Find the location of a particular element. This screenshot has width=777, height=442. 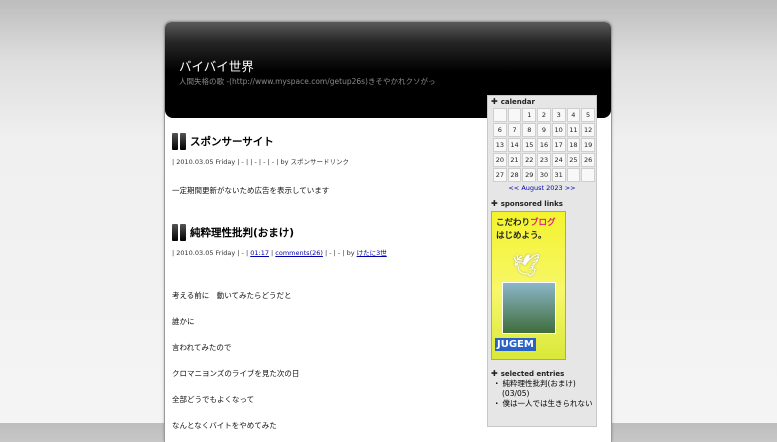

ad-line1: こだわりブログ is located at coordinates (526, 222).